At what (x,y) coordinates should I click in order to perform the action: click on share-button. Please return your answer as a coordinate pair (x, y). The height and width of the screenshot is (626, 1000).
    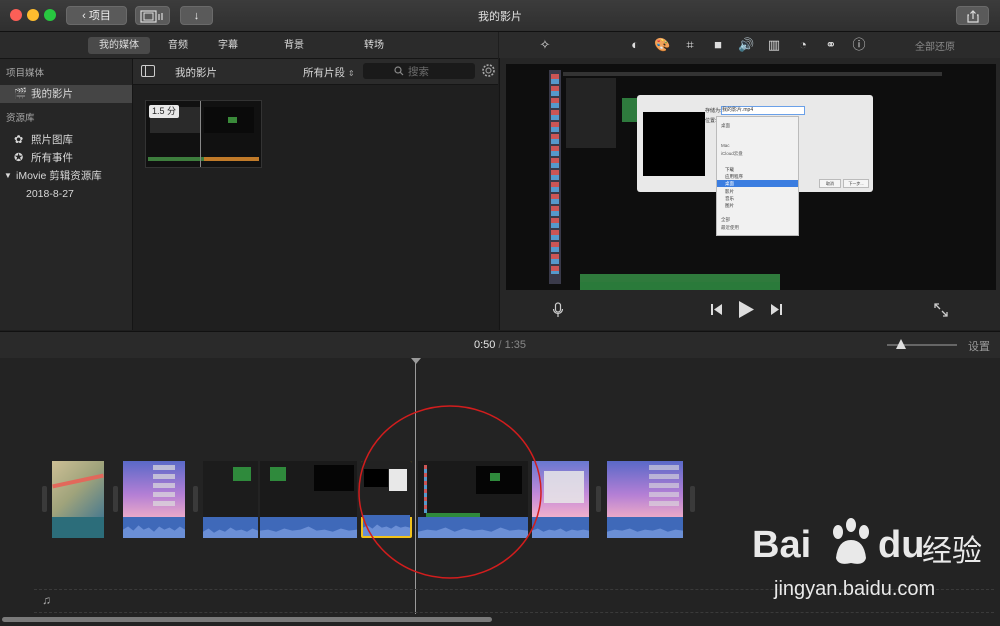
    Looking at the image, I should click on (972, 15).